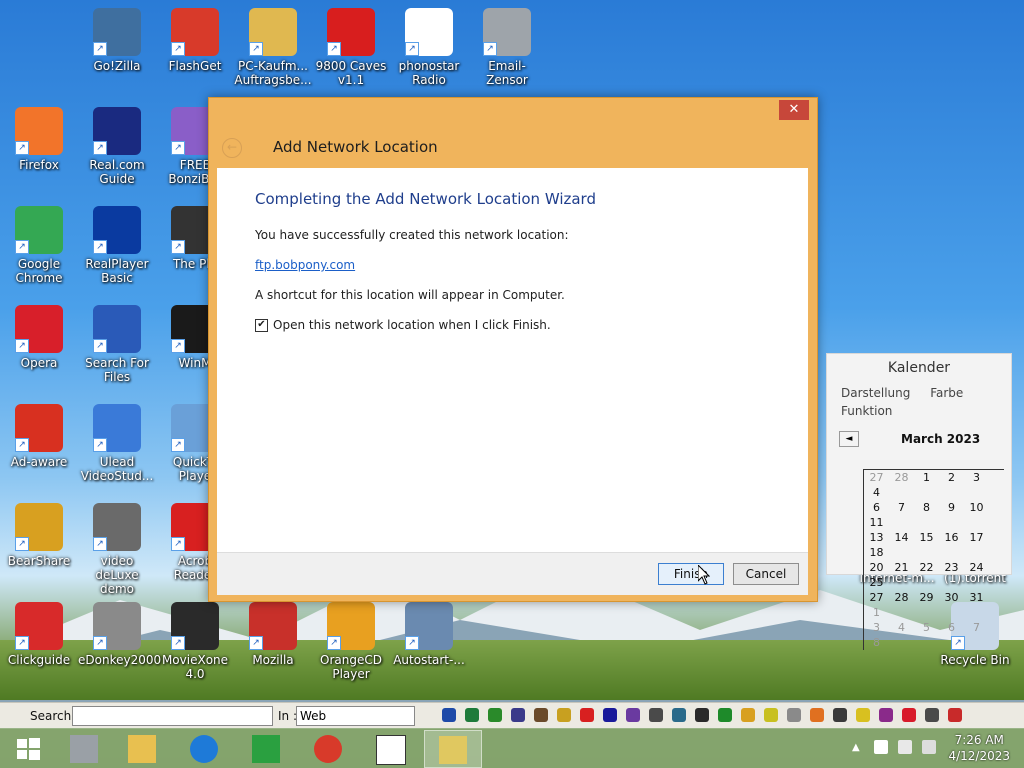 The width and height of the screenshot is (1024, 768). I want to click on taskbar-network-wizard, so click(453, 749).